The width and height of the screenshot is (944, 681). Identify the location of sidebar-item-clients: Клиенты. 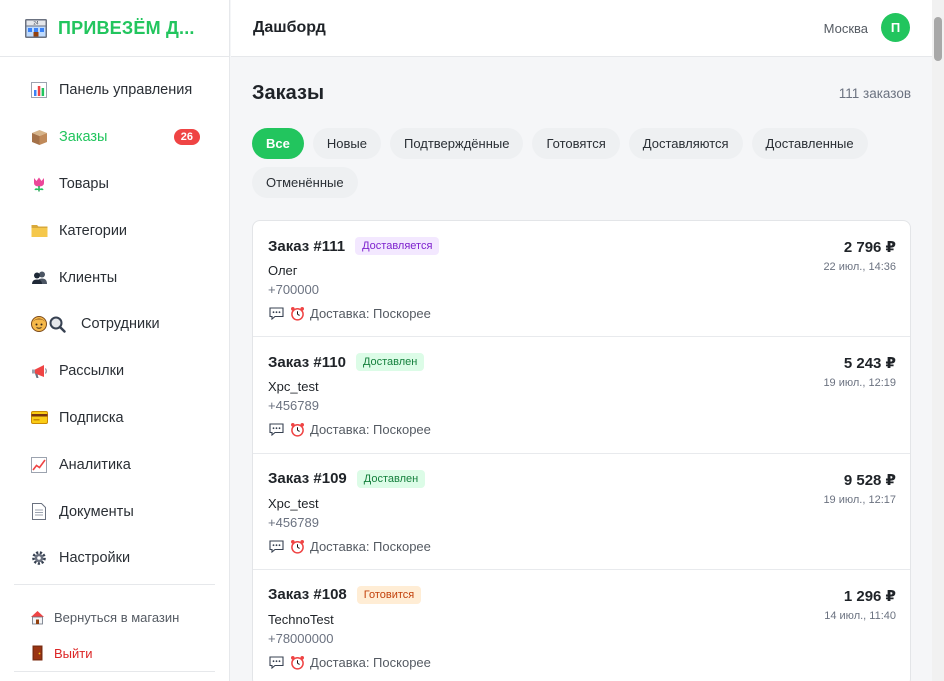
(114, 277).